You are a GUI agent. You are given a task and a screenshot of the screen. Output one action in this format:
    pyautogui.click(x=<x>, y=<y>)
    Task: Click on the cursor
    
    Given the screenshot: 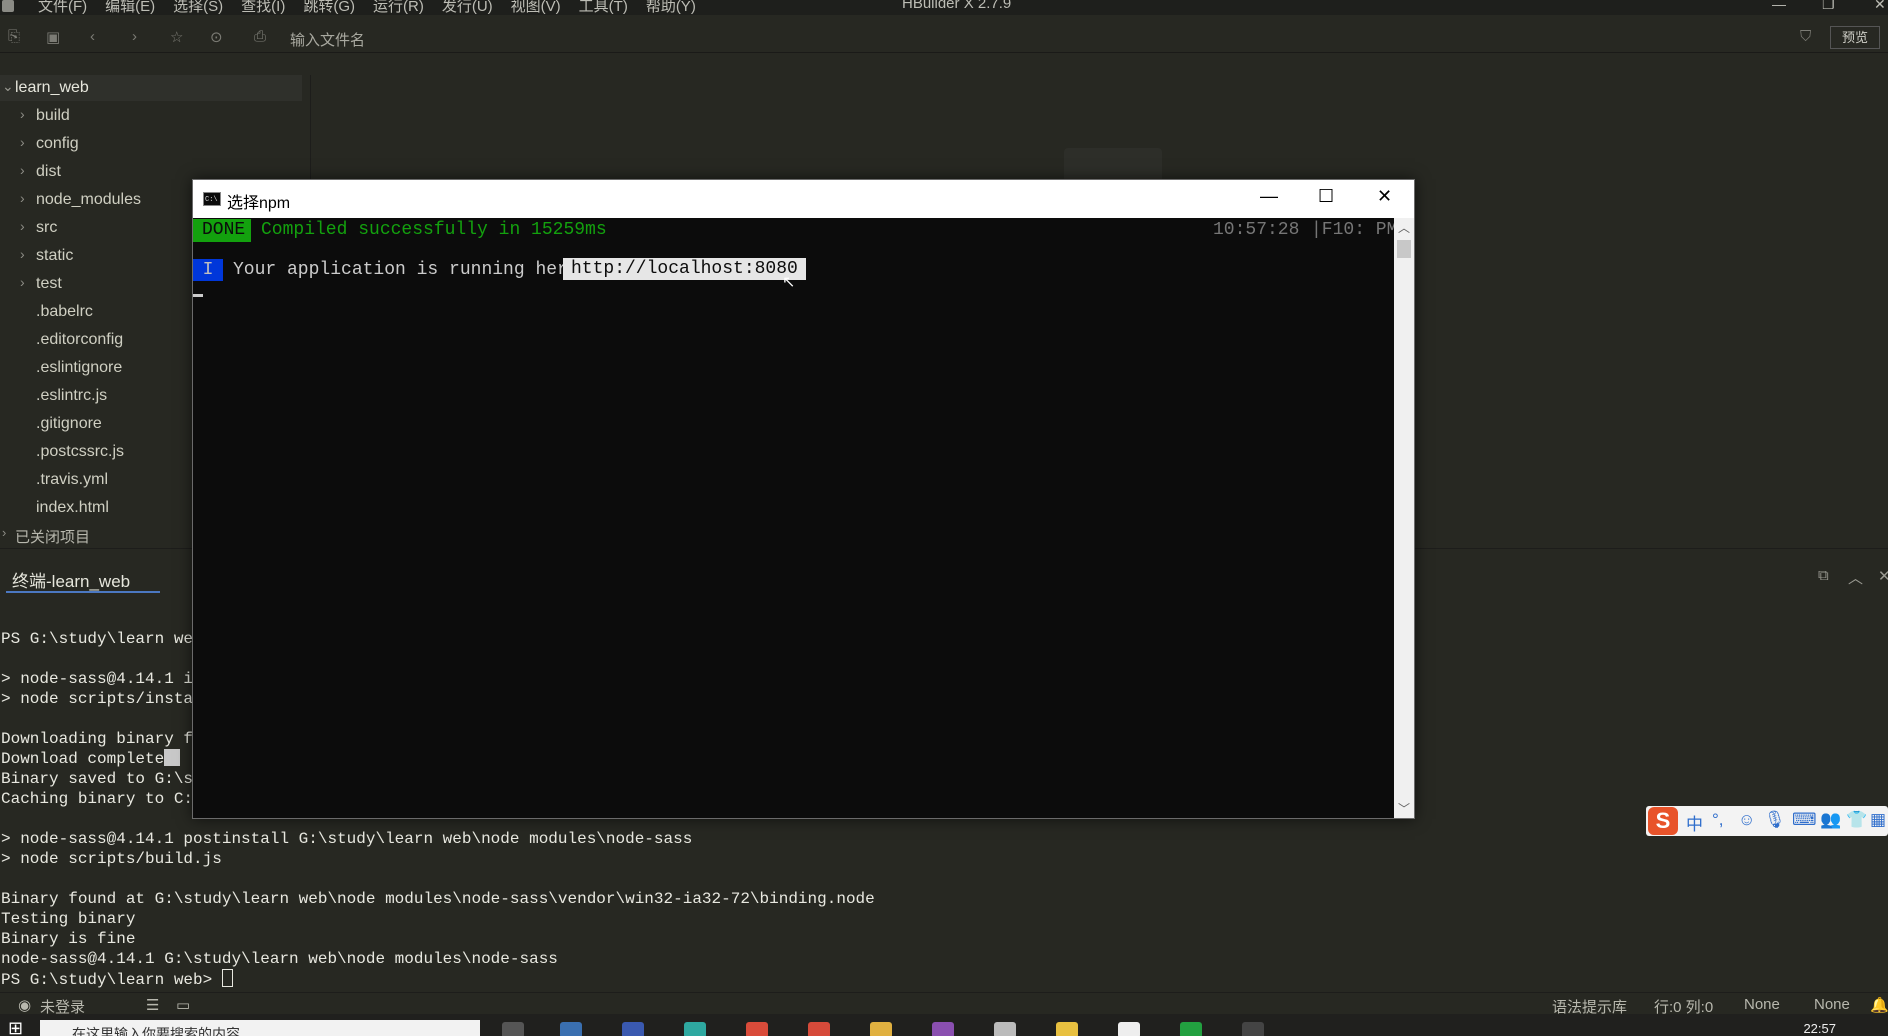 What is the action you would take?
    pyautogui.click(x=227, y=978)
    